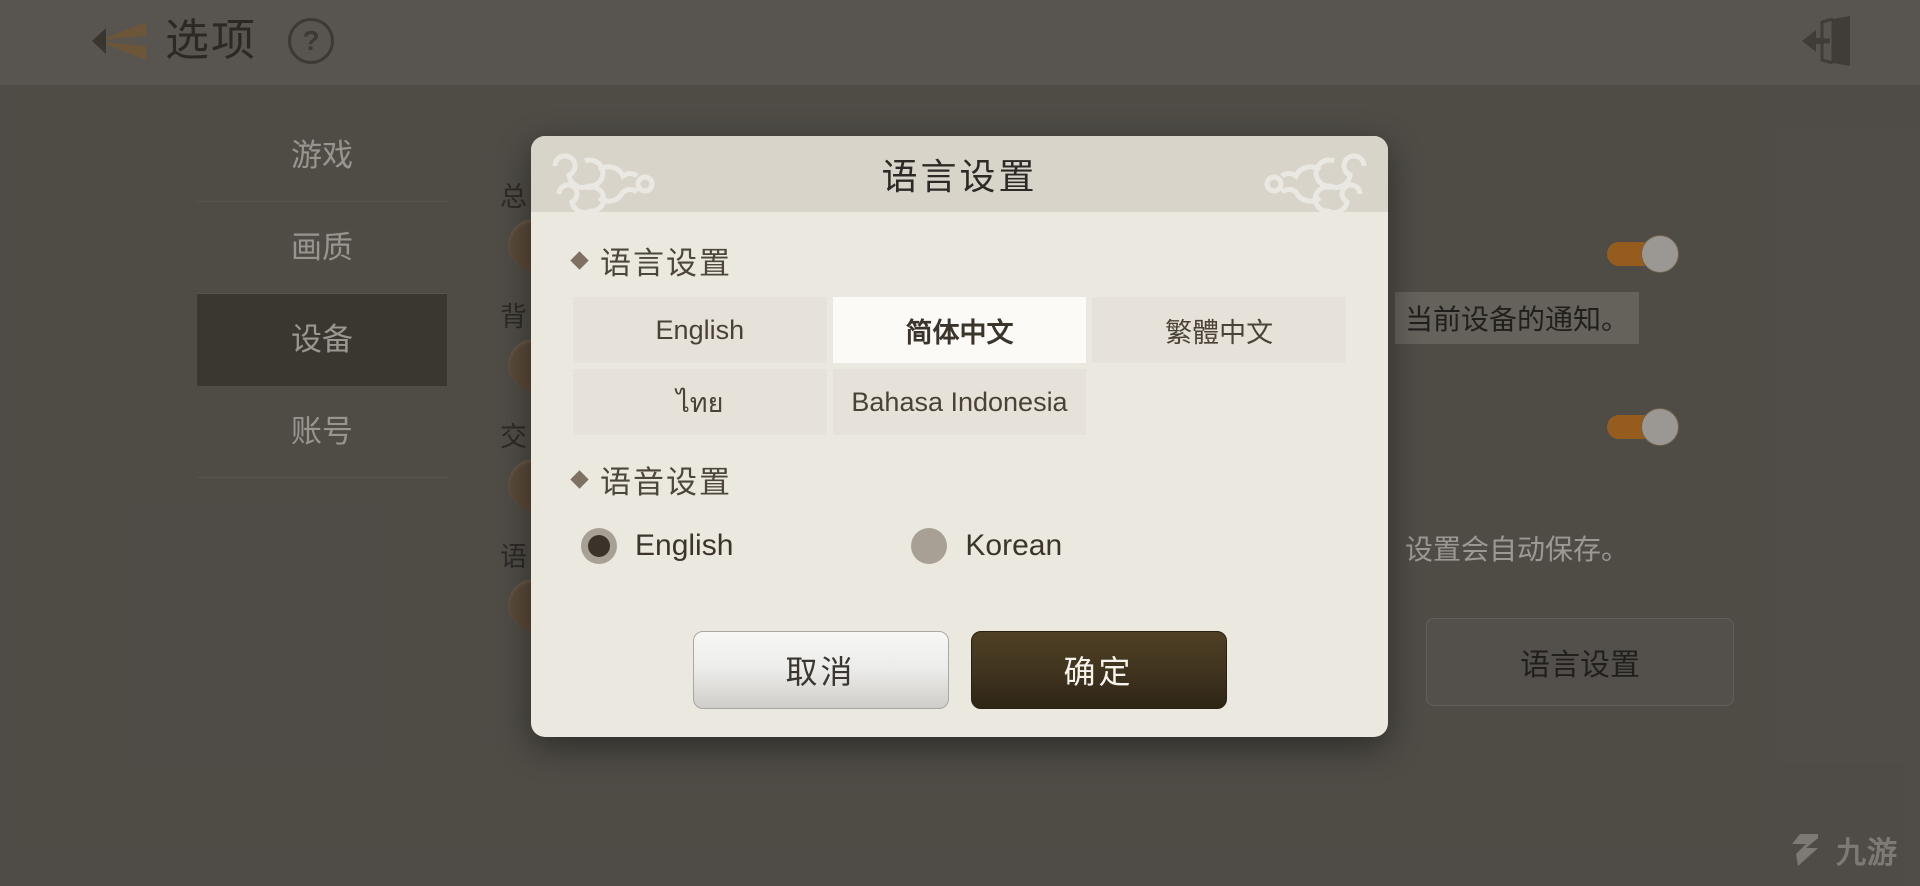 The width and height of the screenshot is (1920, 886). Describe the element at coordinates (959, 670) in the screenshot. I see `dialog-actions: 取消 确定` at that location.